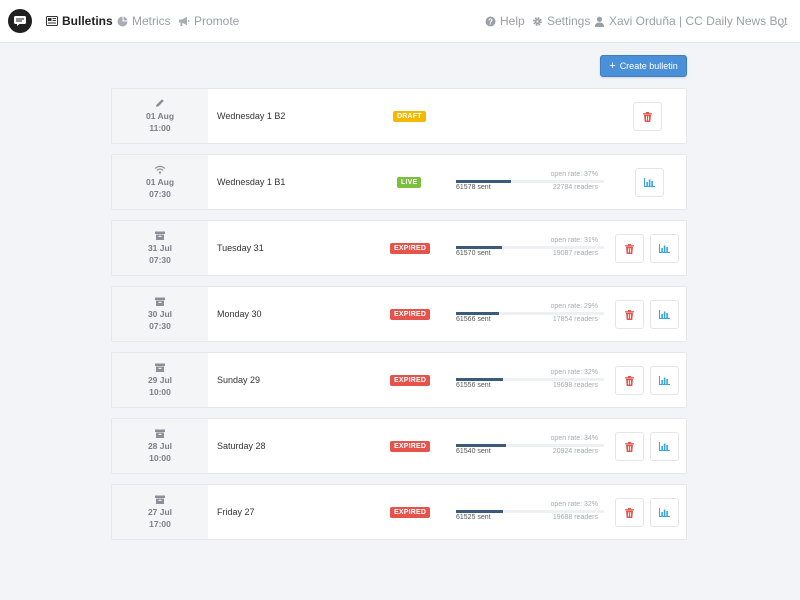  I want to click on gear-icon, so click(537, 21).